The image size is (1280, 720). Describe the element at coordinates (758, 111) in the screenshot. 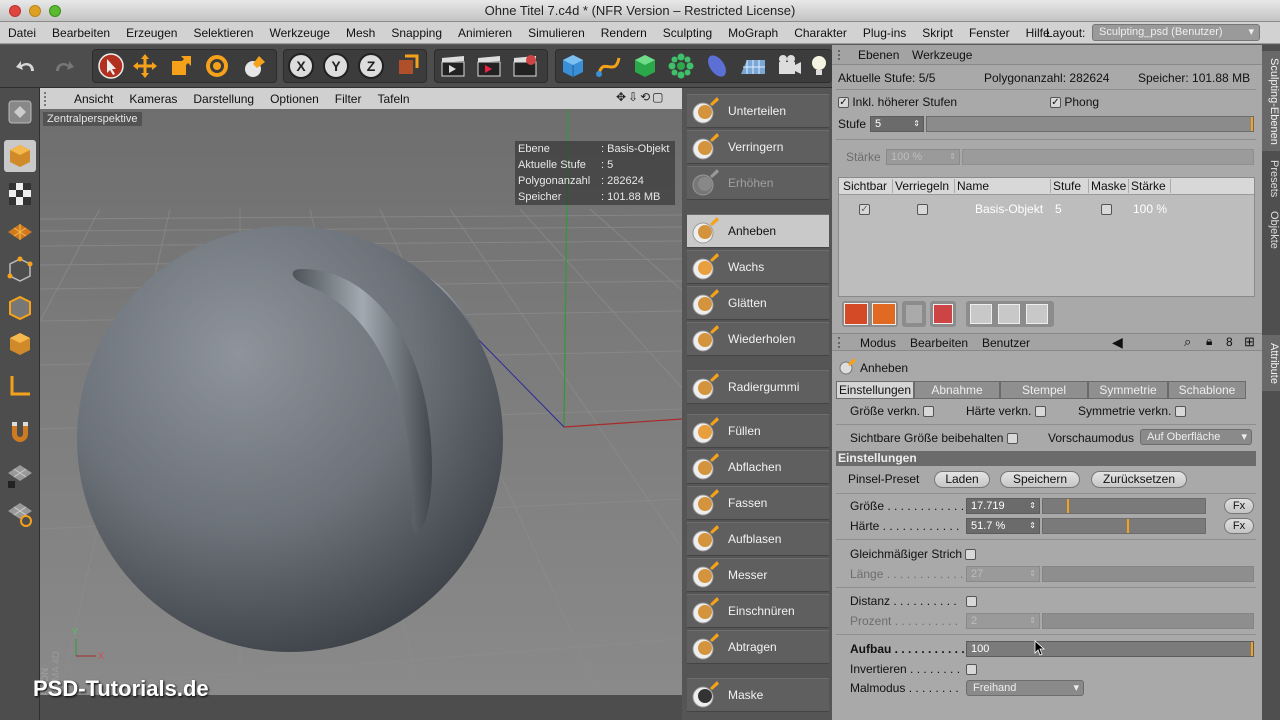

I see `brush-unterteilen: Unterteilen` at that location.